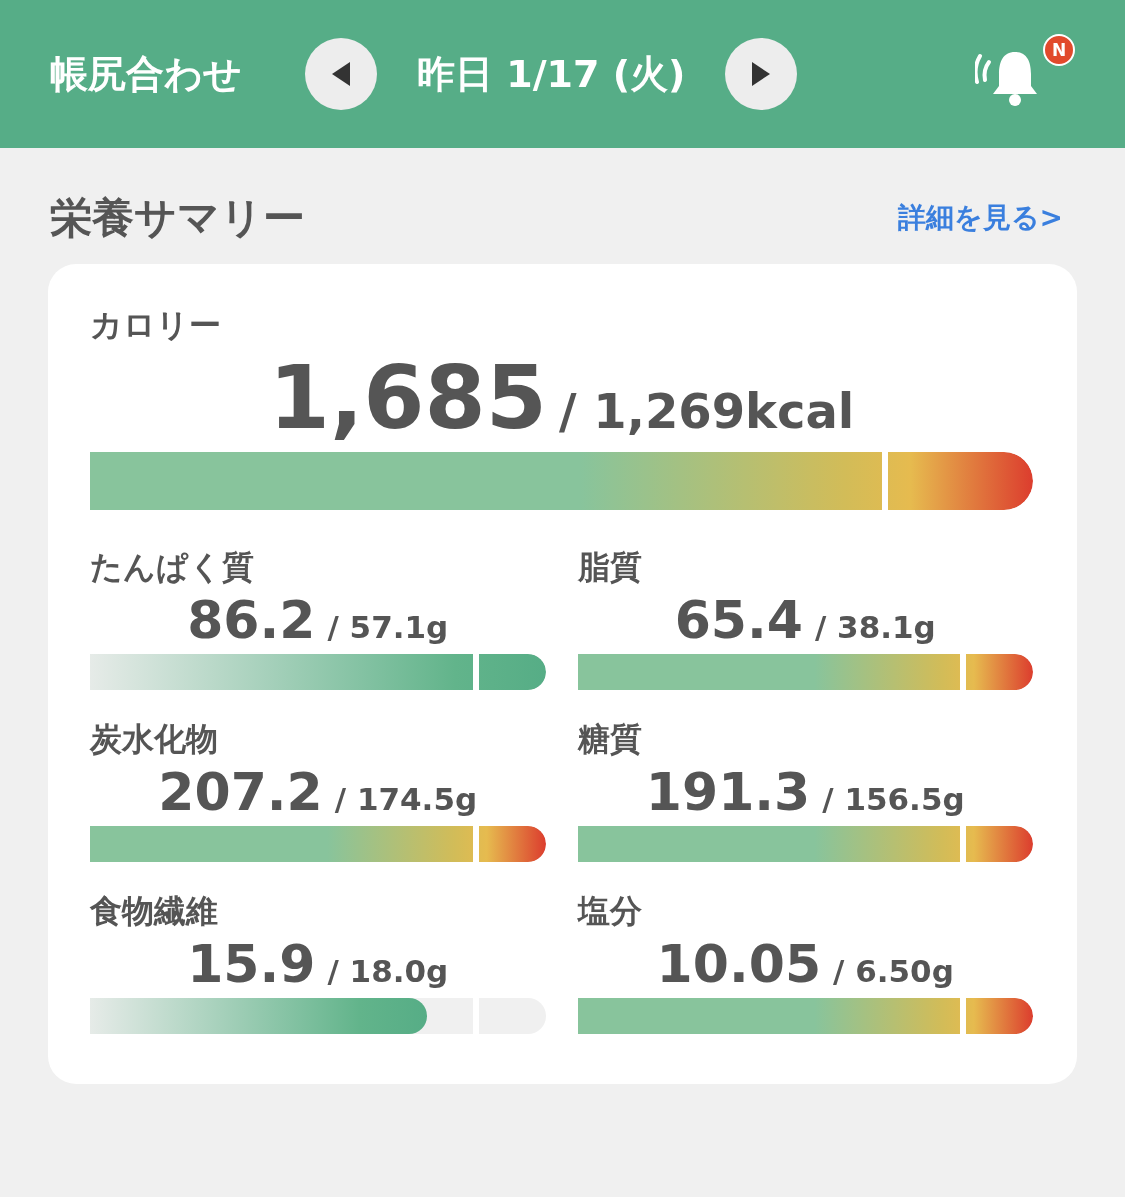 The height and width of the screenshot is (1197, 1125). What do you see at coordinates (893, 799) in the screenshot?
I see `target-value: / 156.5g` at bounding box center [893, 799].